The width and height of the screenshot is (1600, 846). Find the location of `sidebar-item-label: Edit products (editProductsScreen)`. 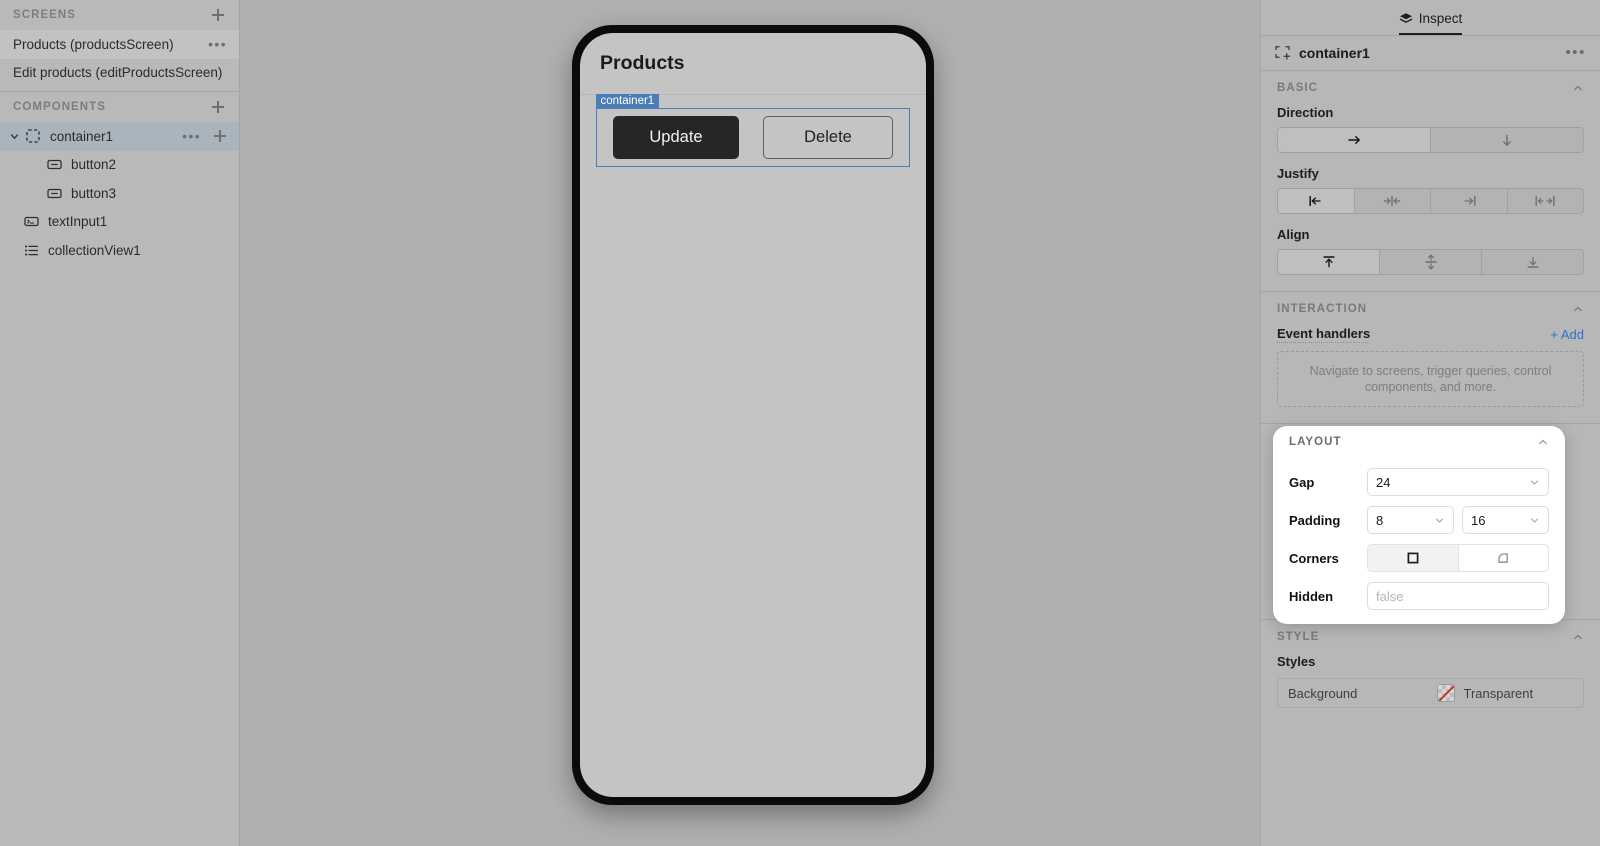

sidebar-item-label: Edit products (editProductsScreen) is located at coordinates (118, 73).